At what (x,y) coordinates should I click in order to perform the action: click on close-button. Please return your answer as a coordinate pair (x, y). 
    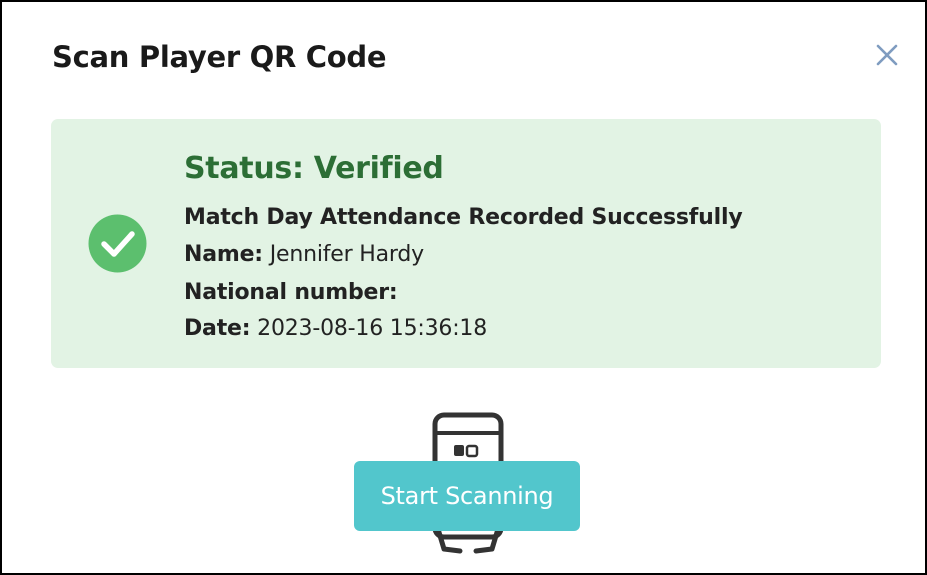
    Looking at the image, I should click on (887, 55).